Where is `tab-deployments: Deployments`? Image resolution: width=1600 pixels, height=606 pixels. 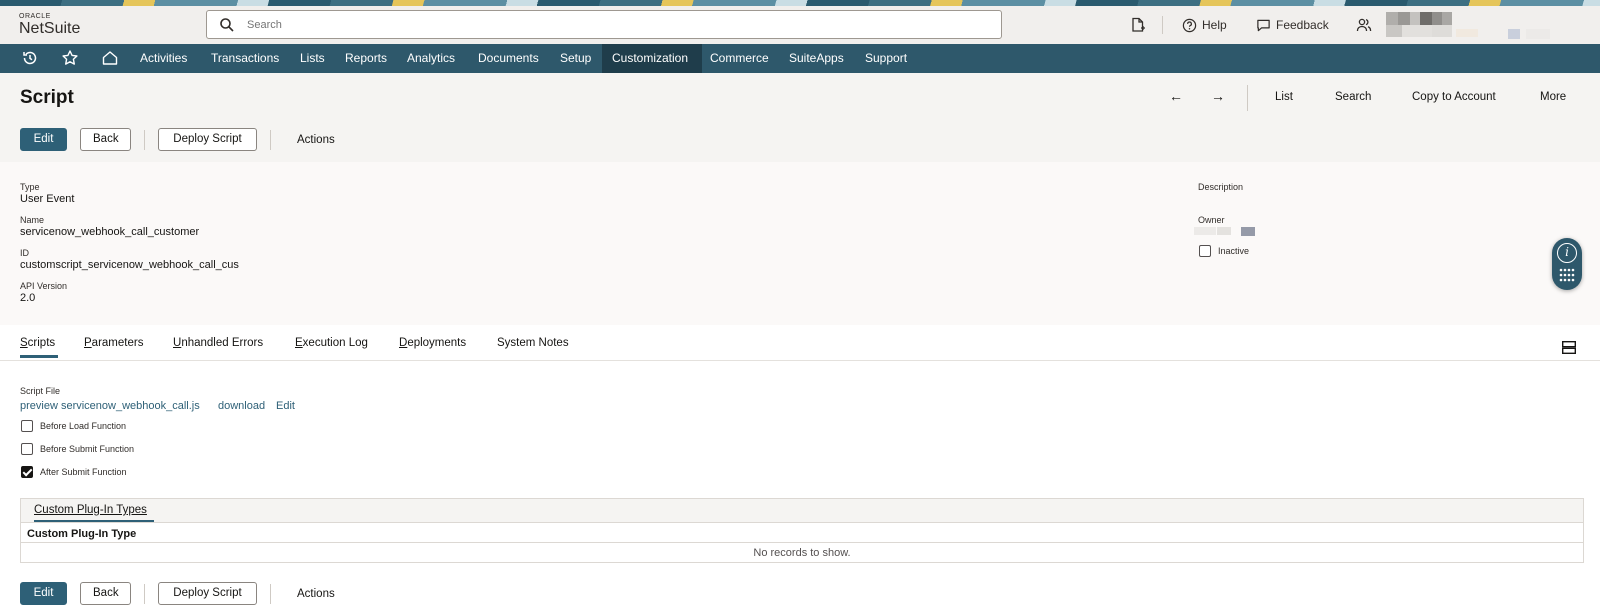
tab-deployments: Deployments is located at coordinates (432, 343).